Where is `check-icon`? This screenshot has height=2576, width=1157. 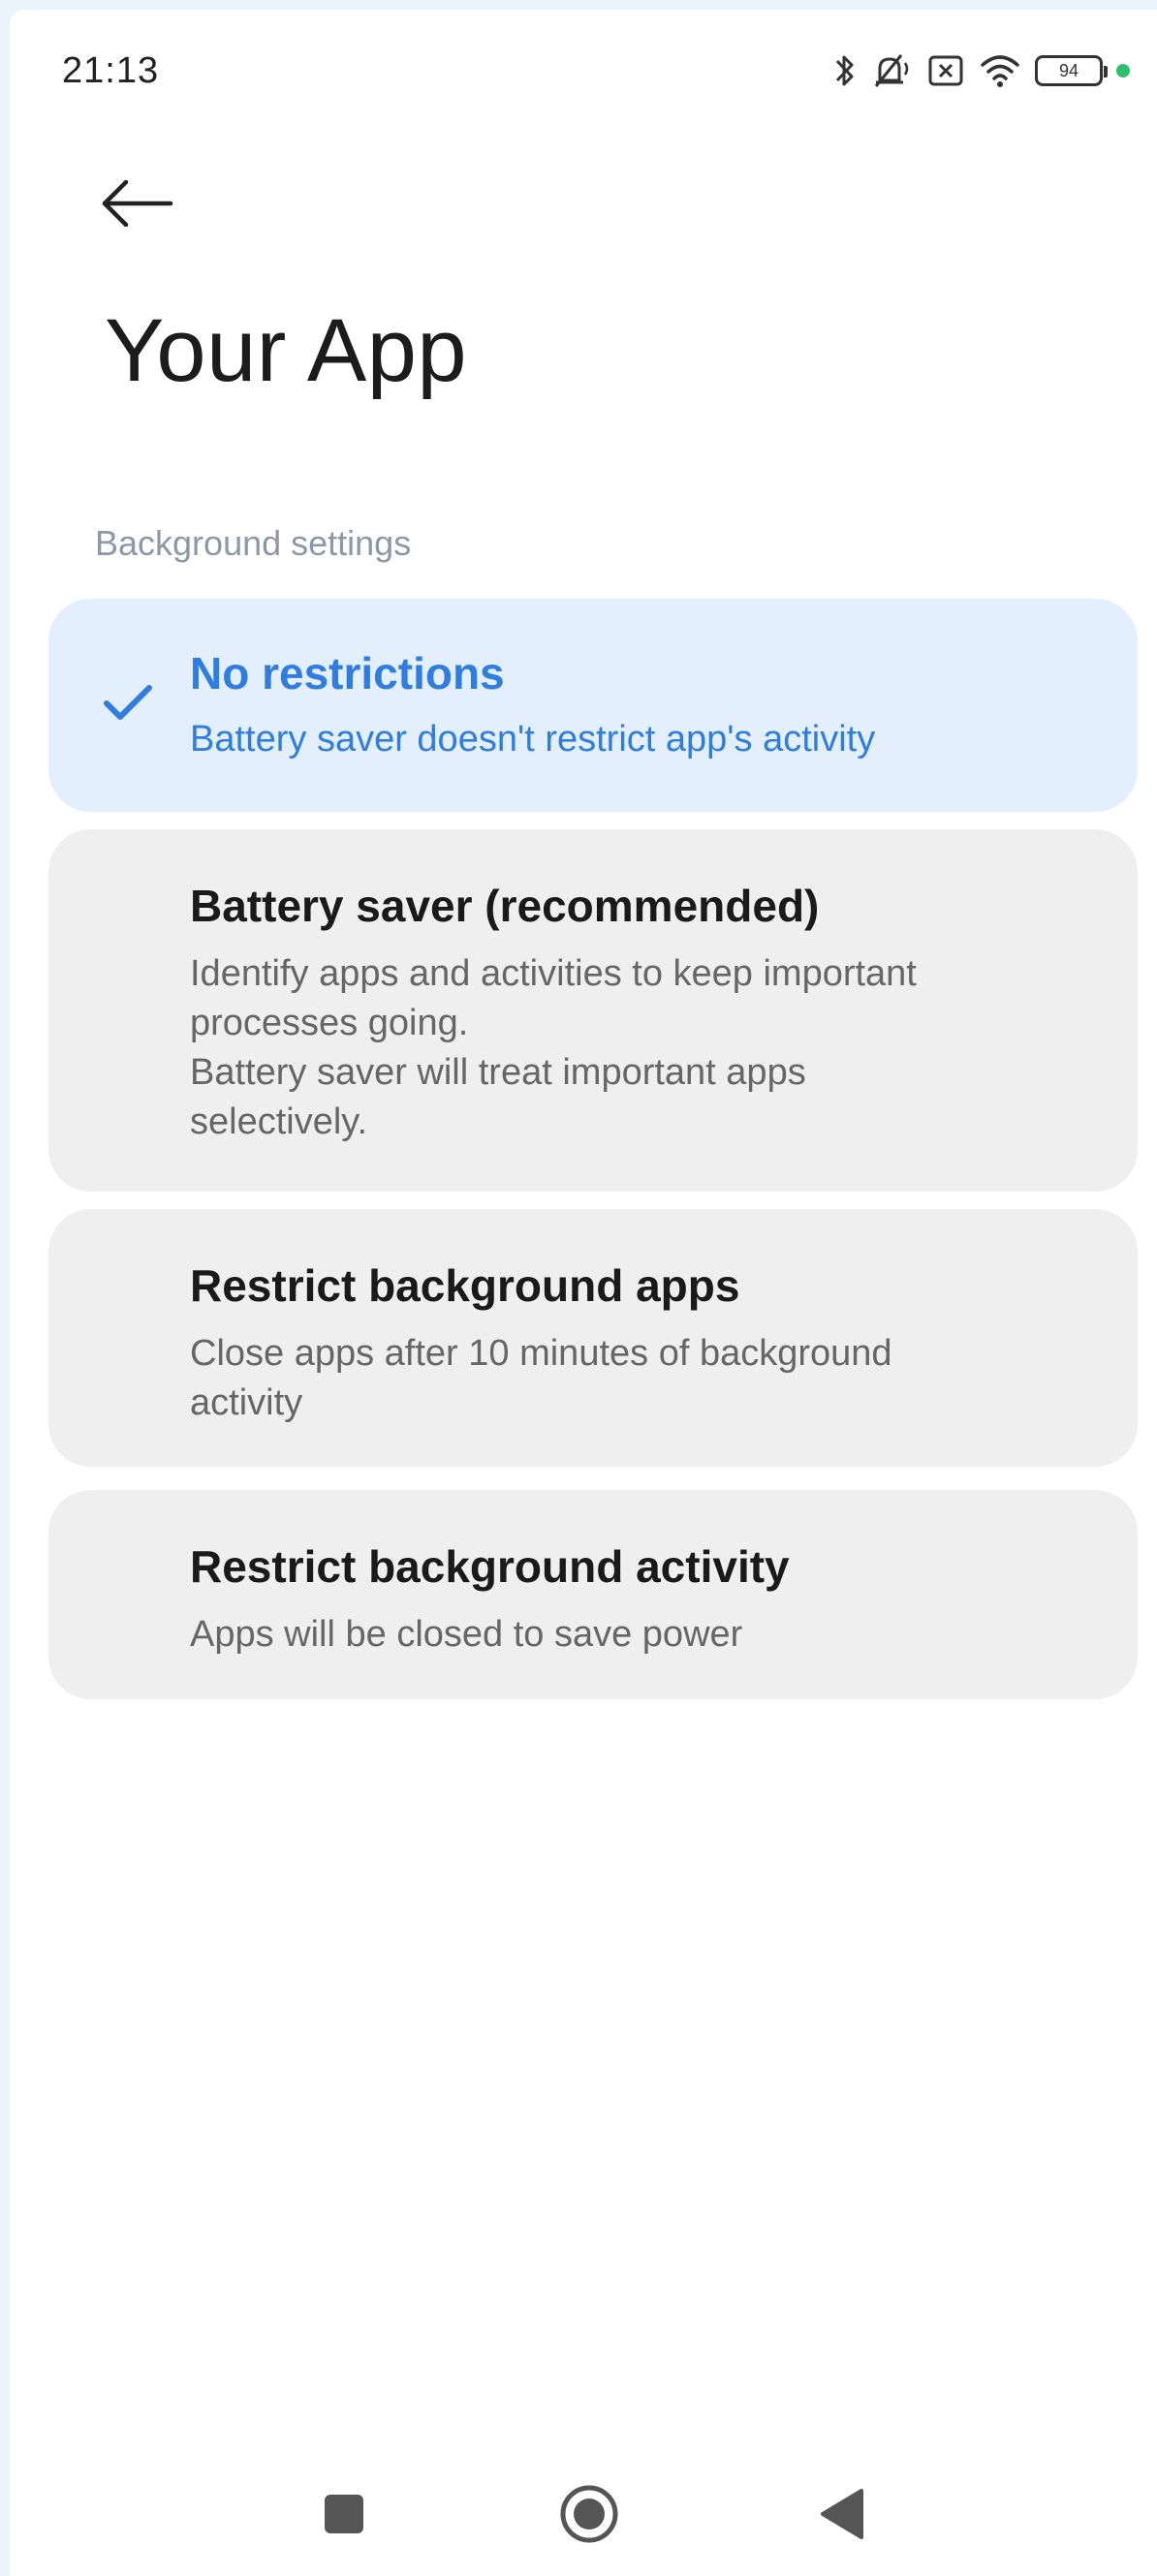 check-icon is located at coordinates (128, 702).